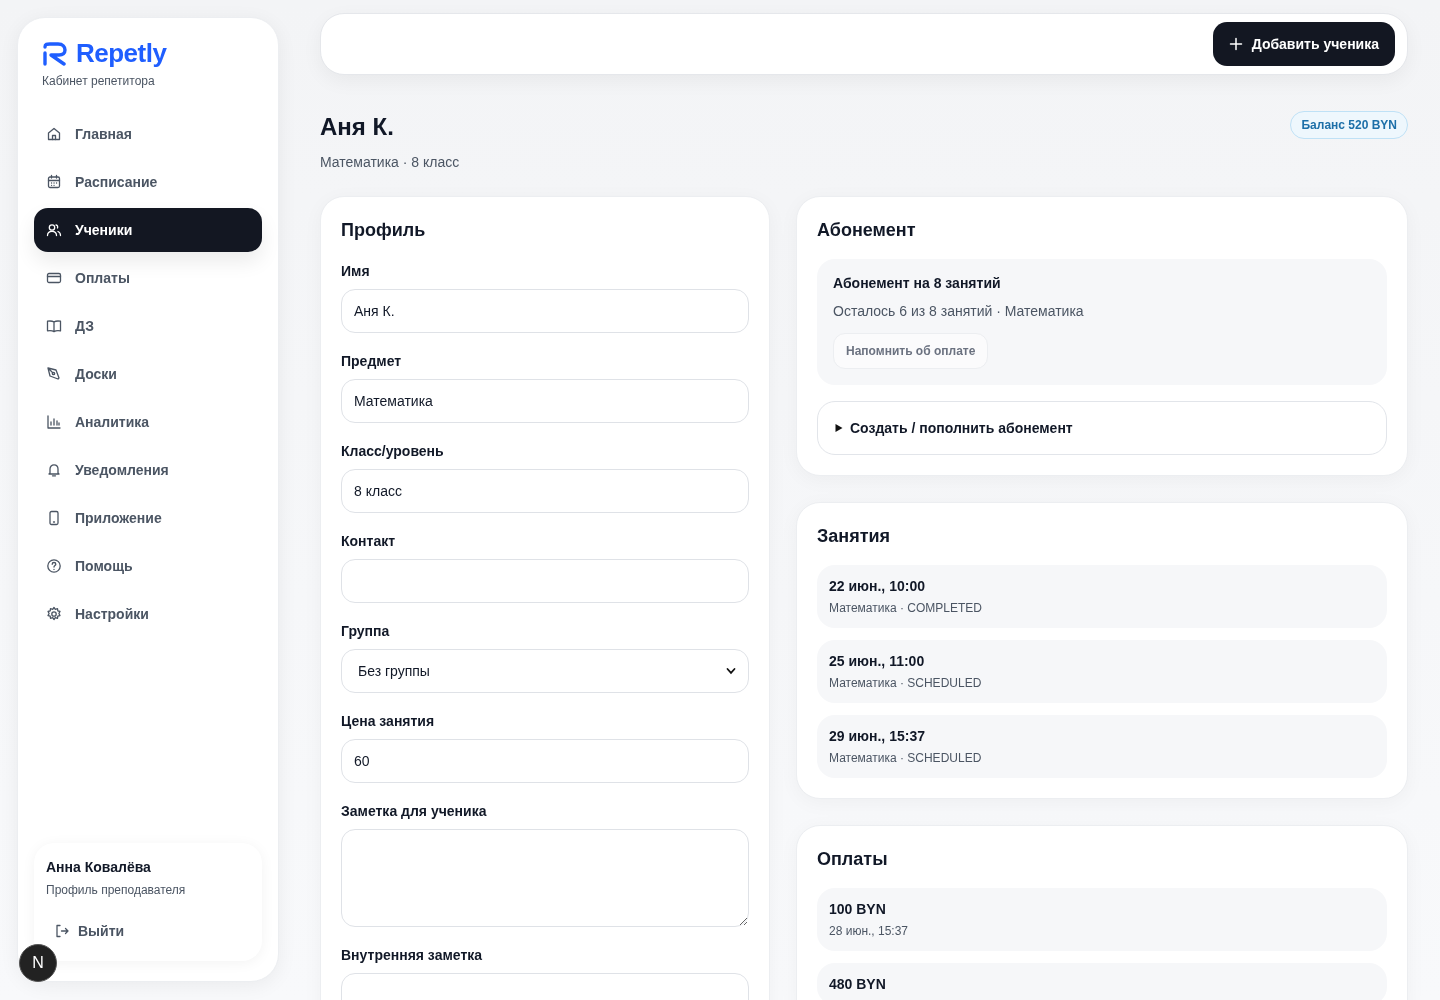  Describe the element at coordinates (731, 671) in the screenshot. I see `chevron-down-icon` at that location.